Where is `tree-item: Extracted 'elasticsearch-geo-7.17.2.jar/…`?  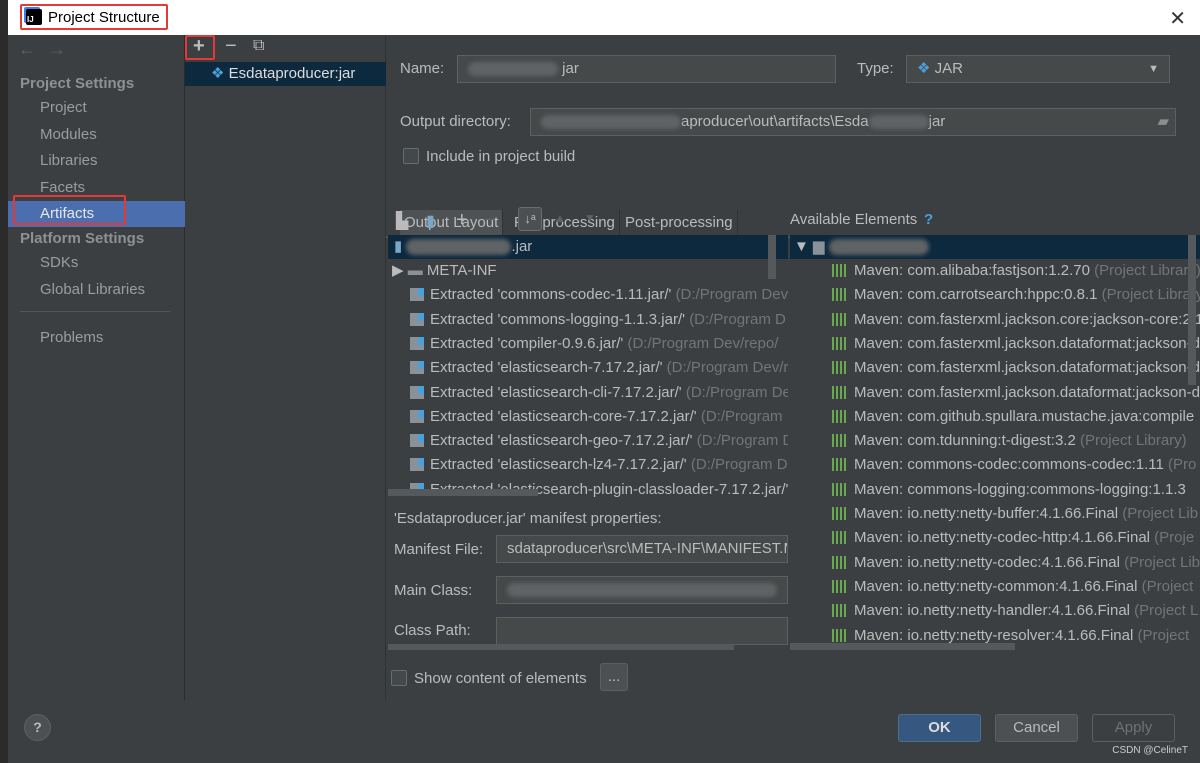
tree-item: Extracted 'elasticsearch-geo-7.17.2.jar/… is located at coordinates (588, 441).